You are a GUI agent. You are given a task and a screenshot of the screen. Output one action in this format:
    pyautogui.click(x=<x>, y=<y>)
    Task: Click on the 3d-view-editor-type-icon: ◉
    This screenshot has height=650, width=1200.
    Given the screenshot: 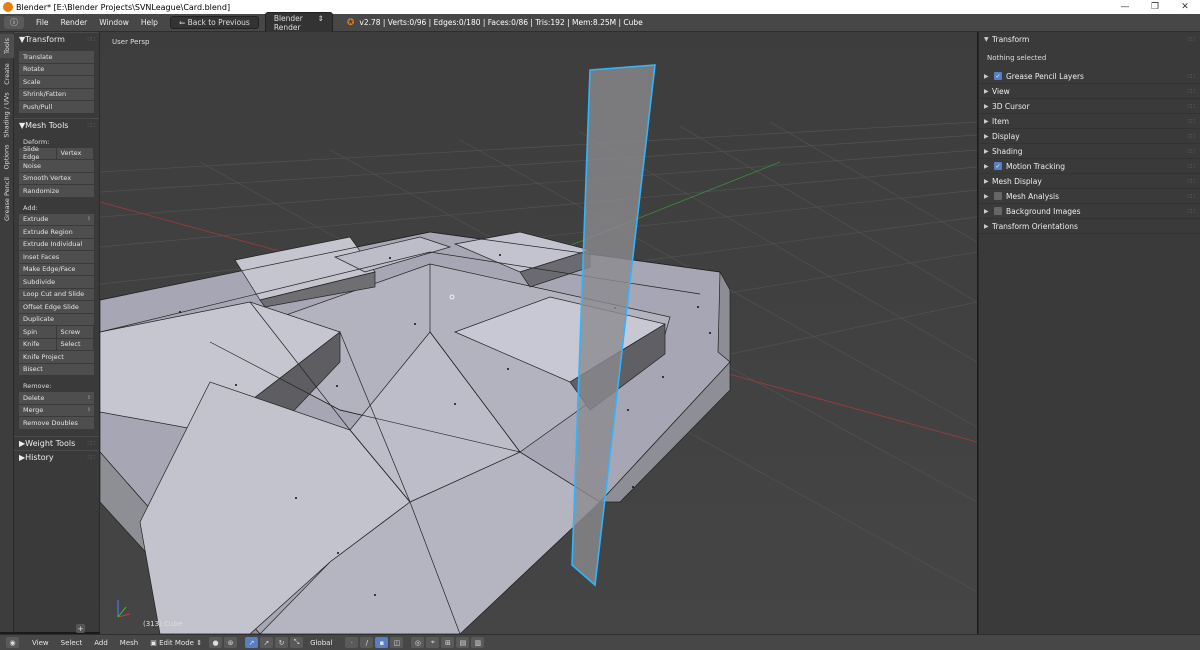 What is the action you would take?
    pyautogui.click(x=12, y=642)
    